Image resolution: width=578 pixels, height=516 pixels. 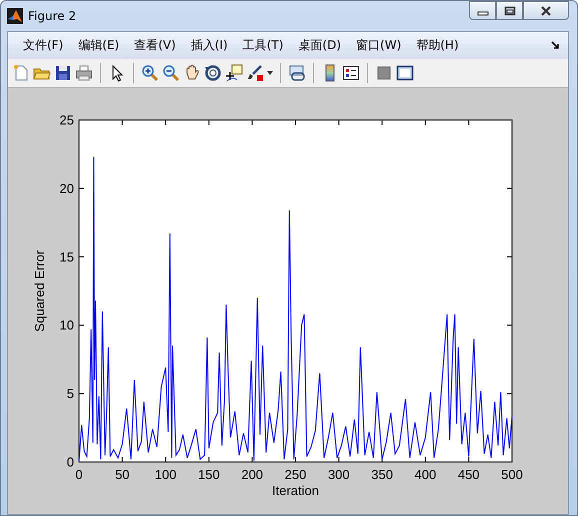 I want to click on y-tick-label: 15, so click(x=67, y=256).